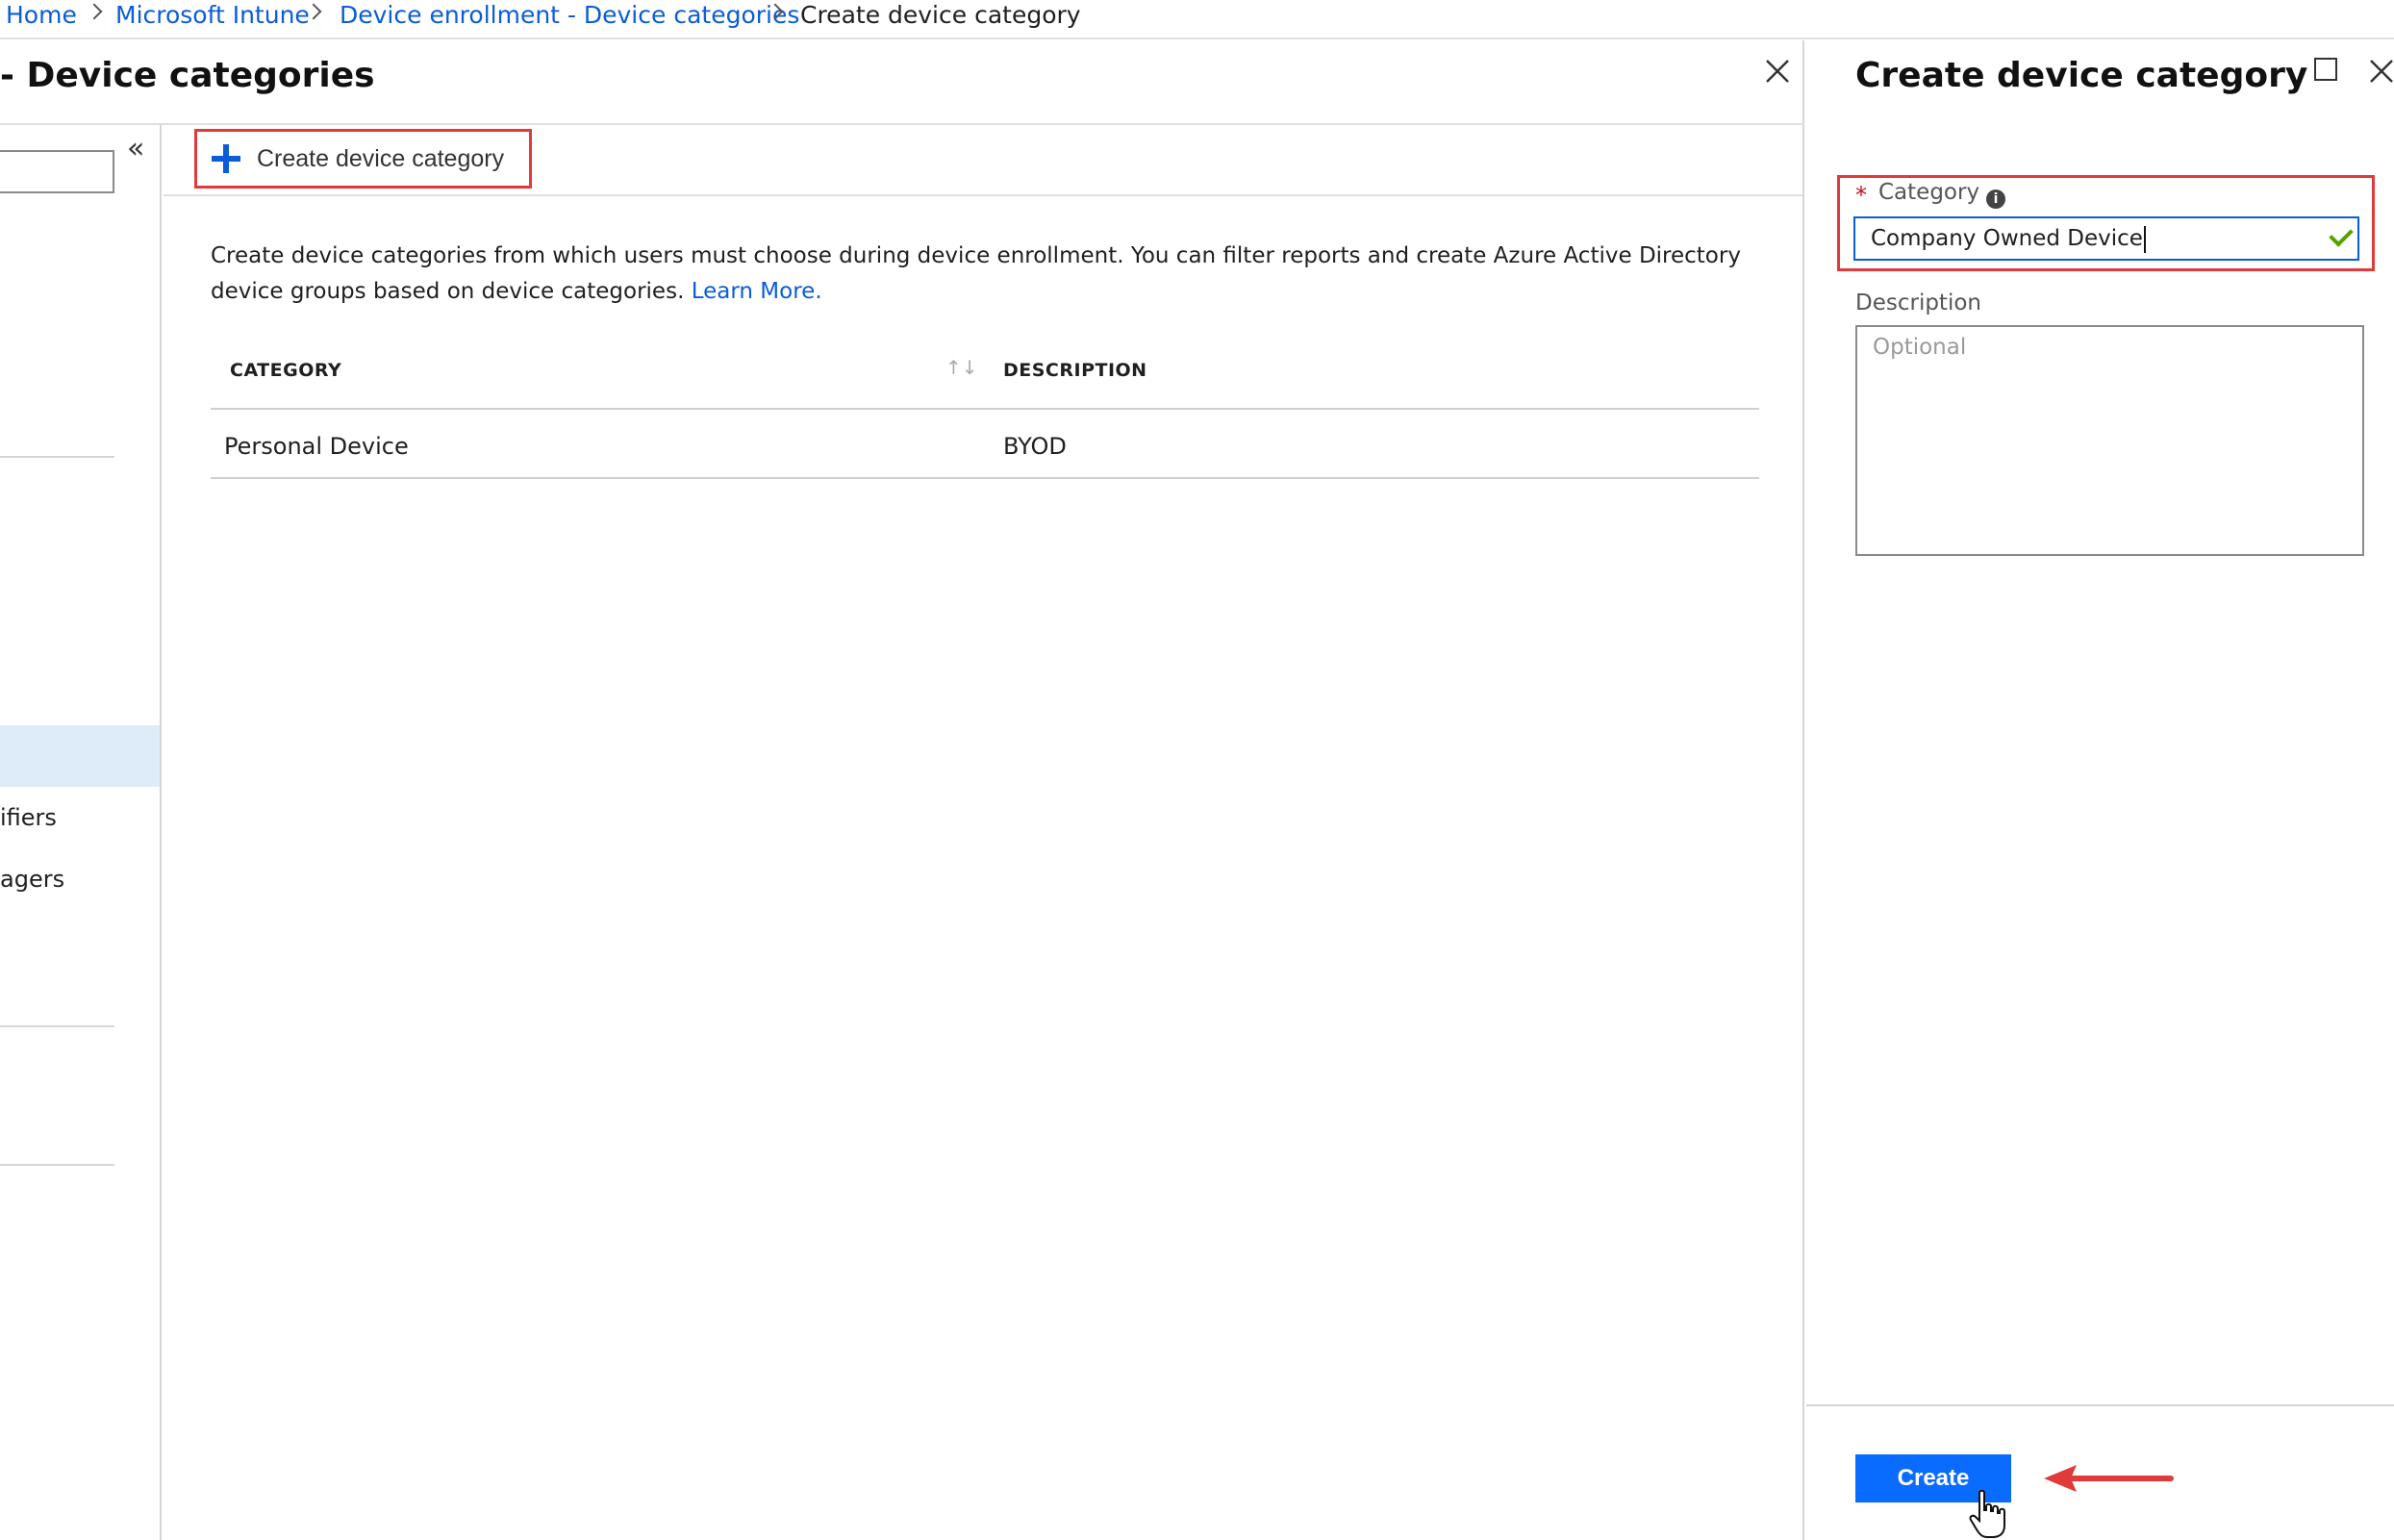 Image resolution: width=2394 pixels, height=1540 pixels. Describe the element at coordinates (57, 171) in the screenshot. I see `menu-search-input` at that location.